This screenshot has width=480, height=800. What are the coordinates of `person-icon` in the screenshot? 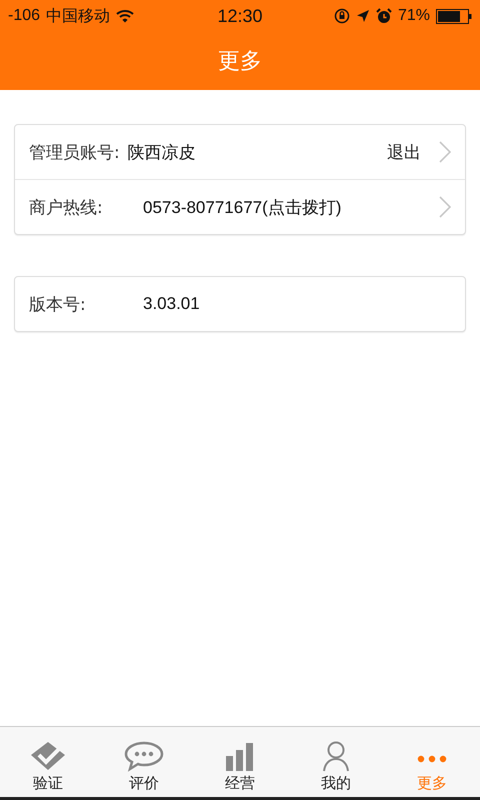 It's located at (336, 756).